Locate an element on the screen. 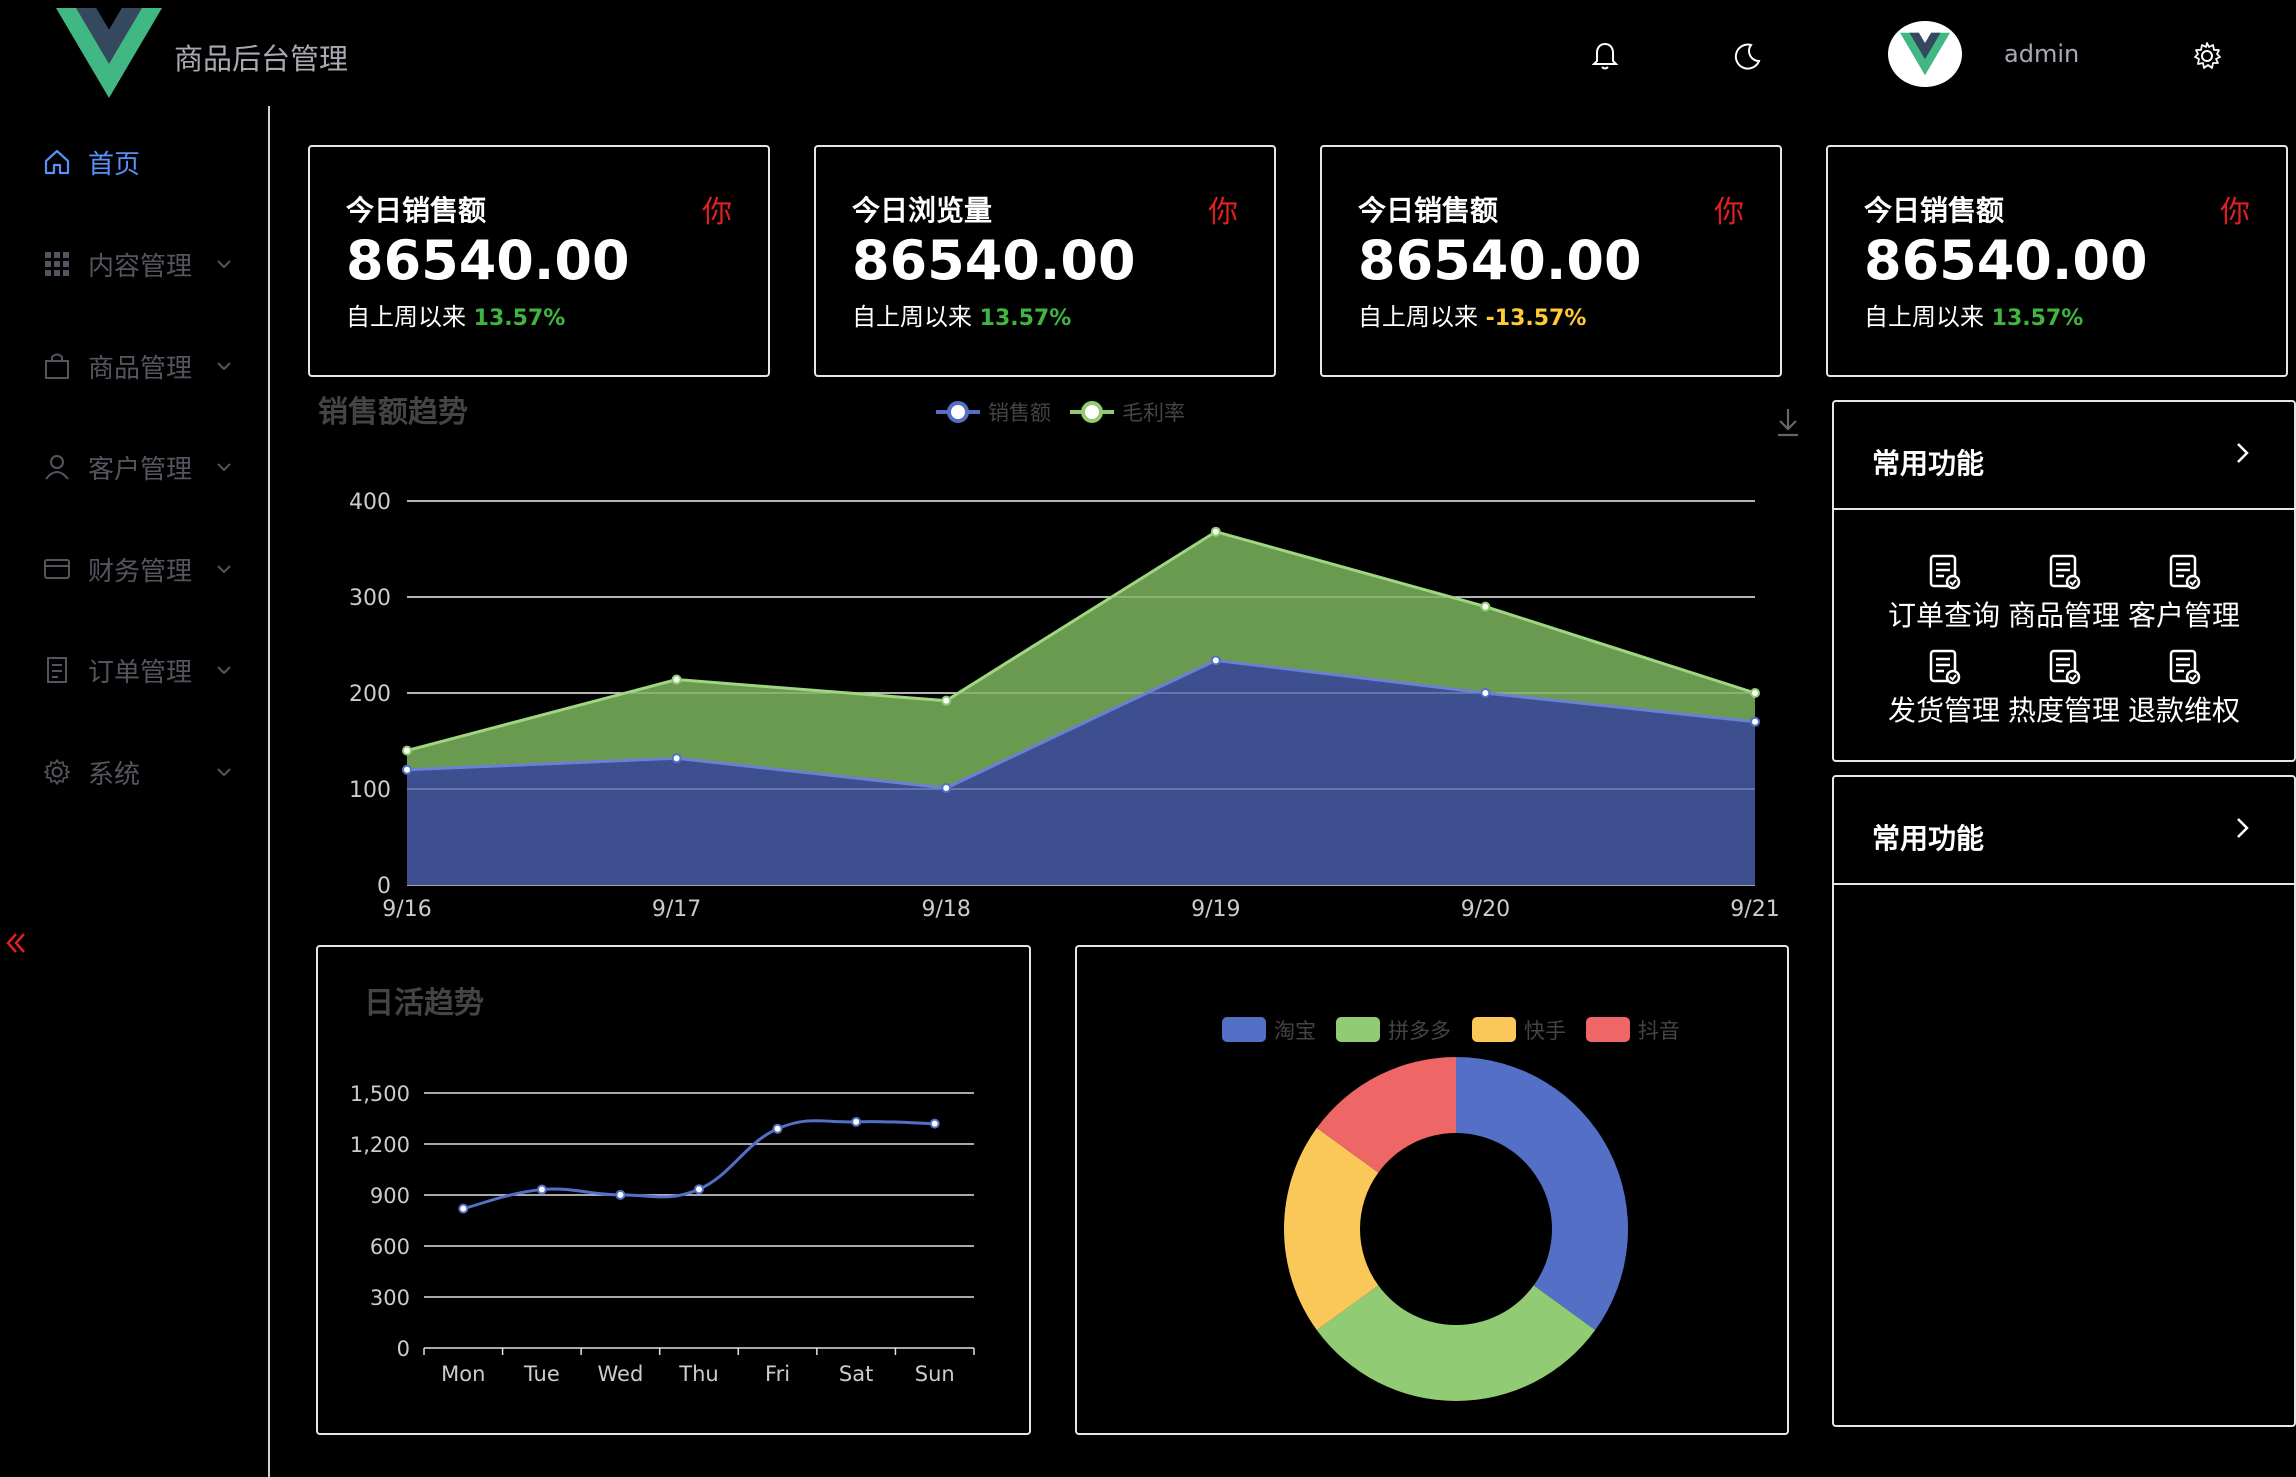 The width and height of the screenshot is (2296, 1477). stat-subtext: 自上周以来 13.57% is located at coordinates (455, 314).